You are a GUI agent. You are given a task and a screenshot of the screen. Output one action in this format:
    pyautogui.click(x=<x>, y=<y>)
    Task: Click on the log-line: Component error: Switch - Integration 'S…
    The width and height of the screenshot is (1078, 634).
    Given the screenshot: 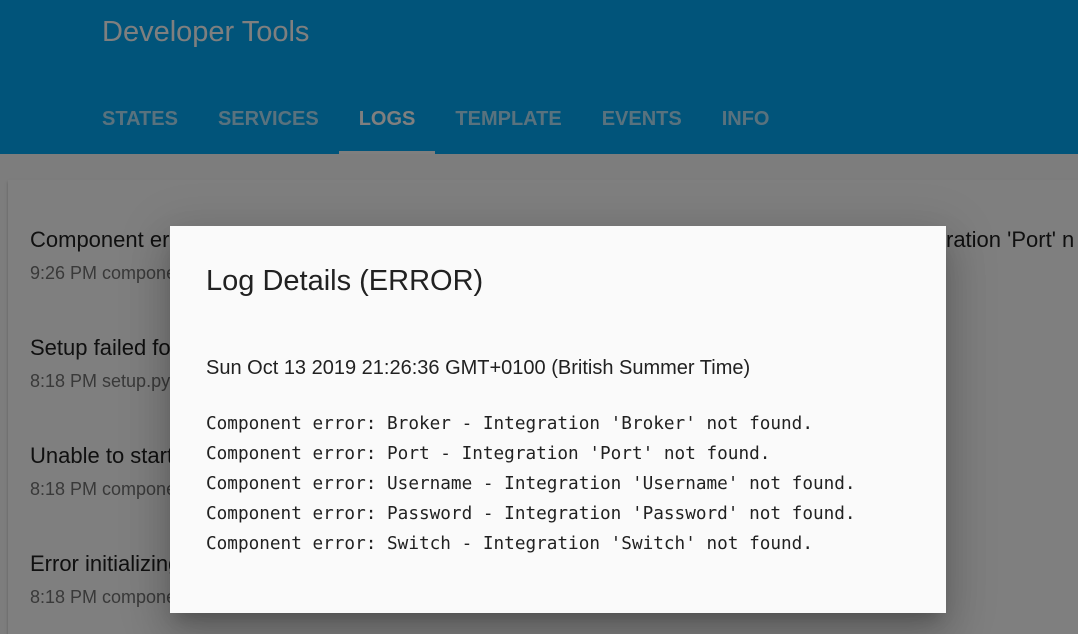 What is the action you would take?
    pyautogui.click(x=509, y=544)
    